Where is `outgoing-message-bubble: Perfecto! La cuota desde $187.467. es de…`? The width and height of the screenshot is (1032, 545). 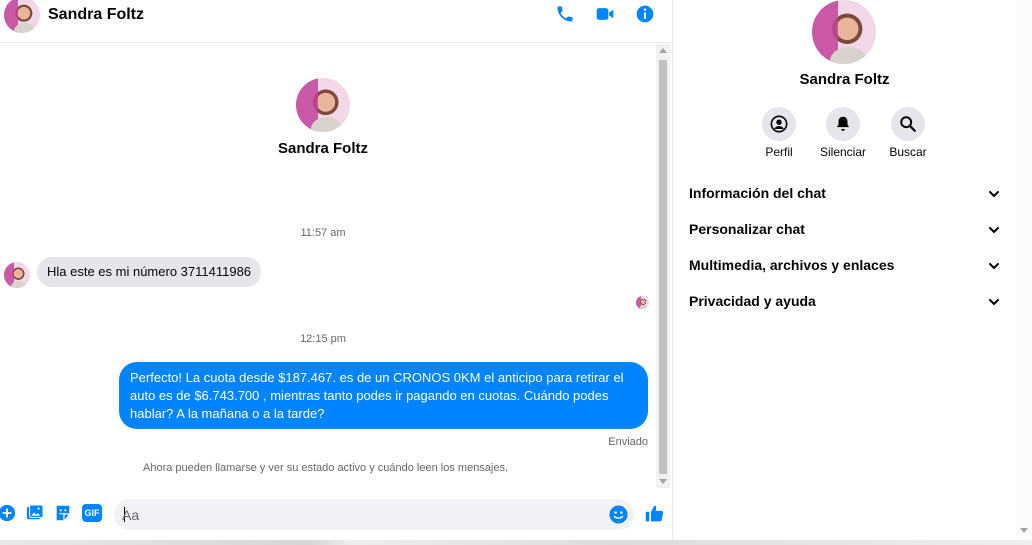 outgoing-message-bubble: Perfecto! La cuota desde $187.467. es de… is located at coordinates (383, 395).